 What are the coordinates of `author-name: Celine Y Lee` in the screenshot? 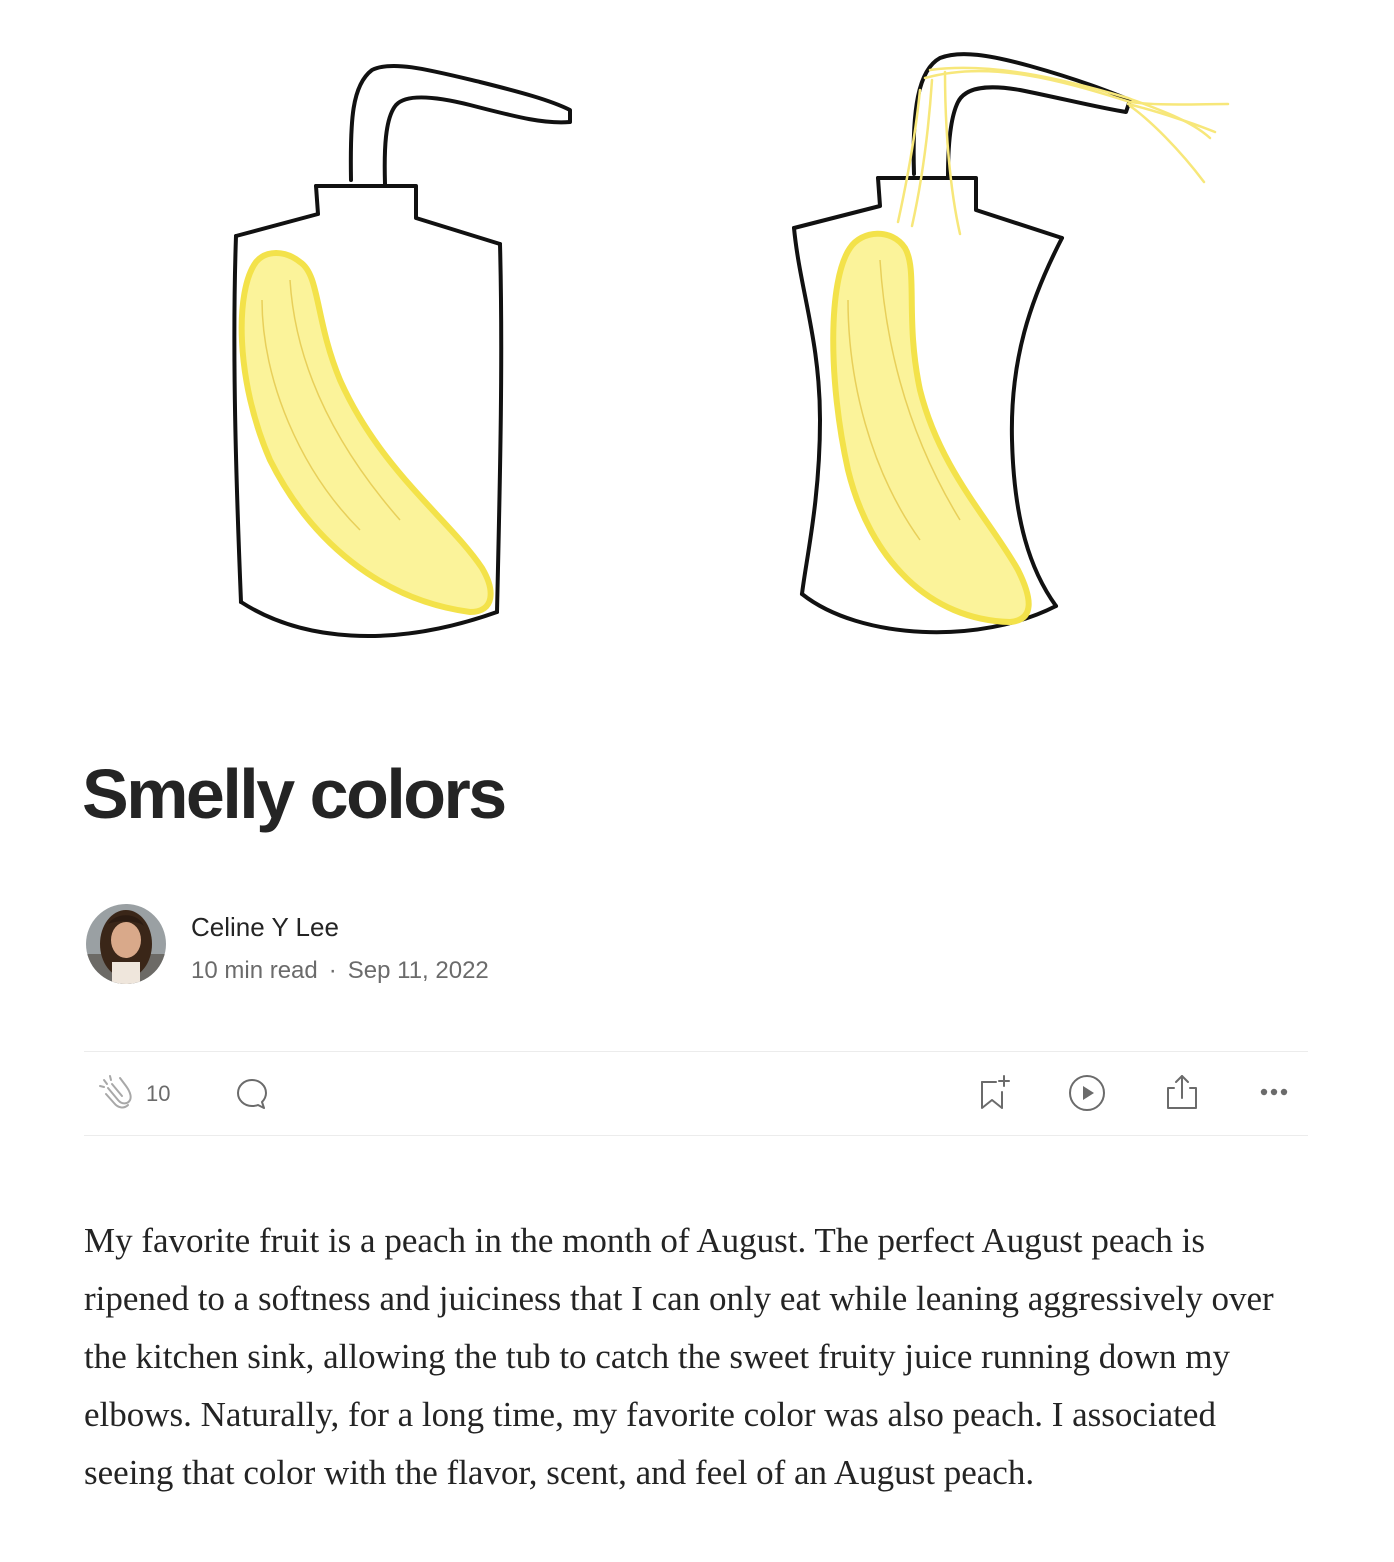 It's located at (265, 927).